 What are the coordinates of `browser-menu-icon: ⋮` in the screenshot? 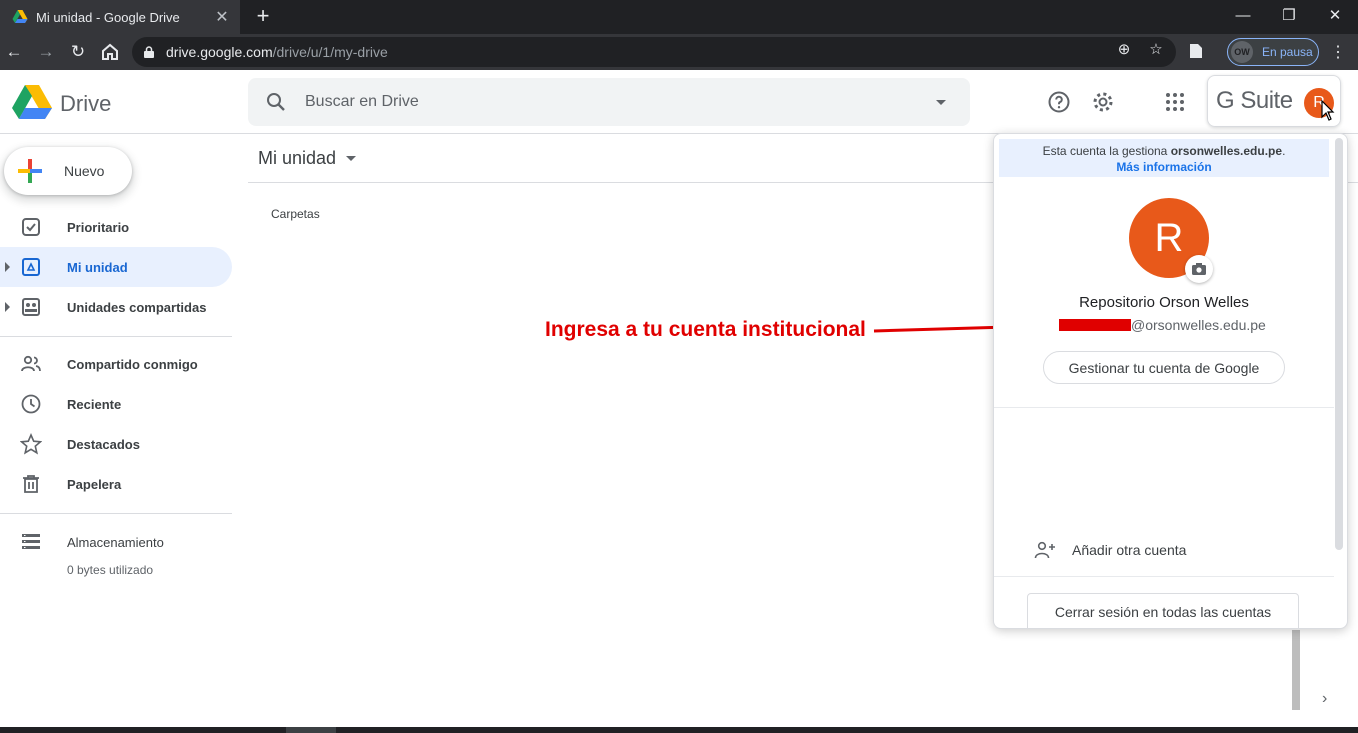 It's located at (1338, 52).